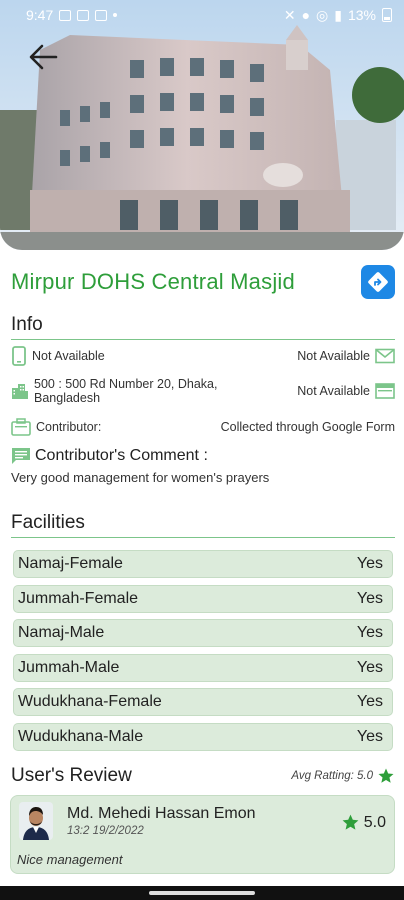 This screenshot has width=404, height=900. I want to click on back-arrow-icon, so click(43, 57).